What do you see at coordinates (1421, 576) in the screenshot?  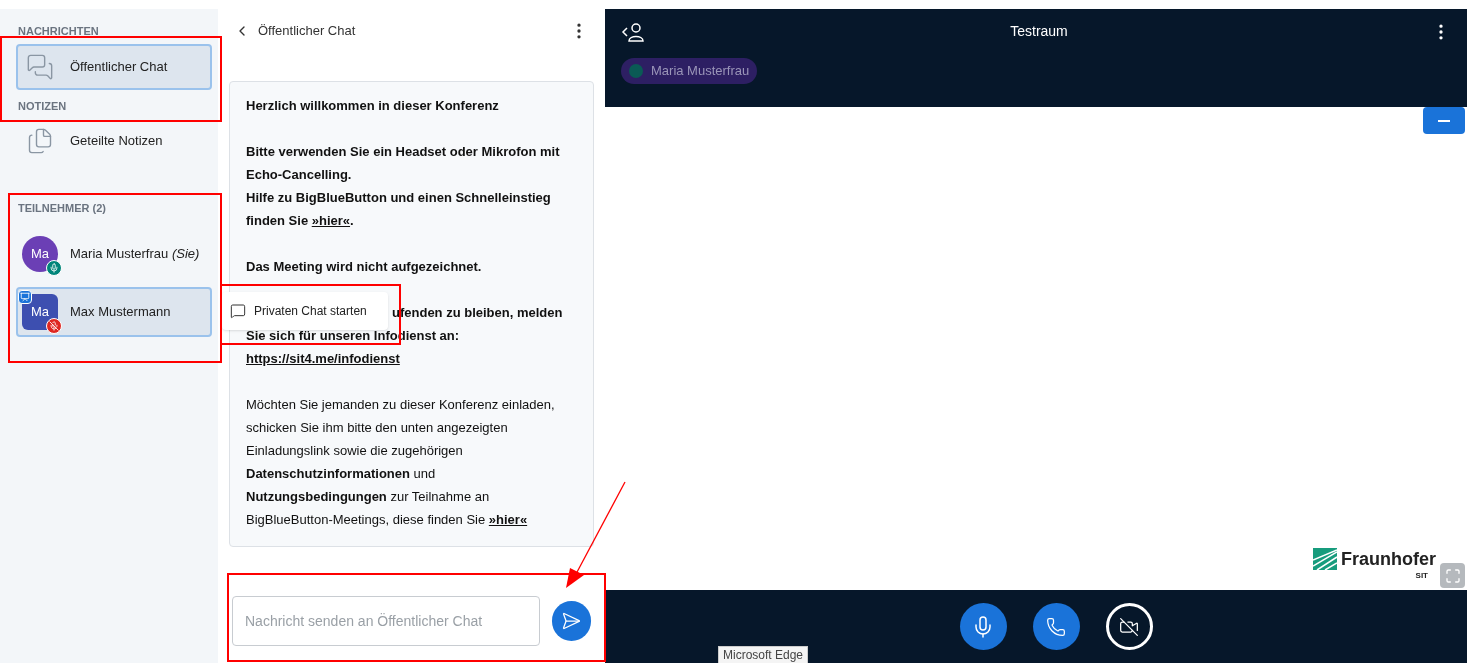 I see `logo-subtext: SIT` at bounding box center [1421, 576].